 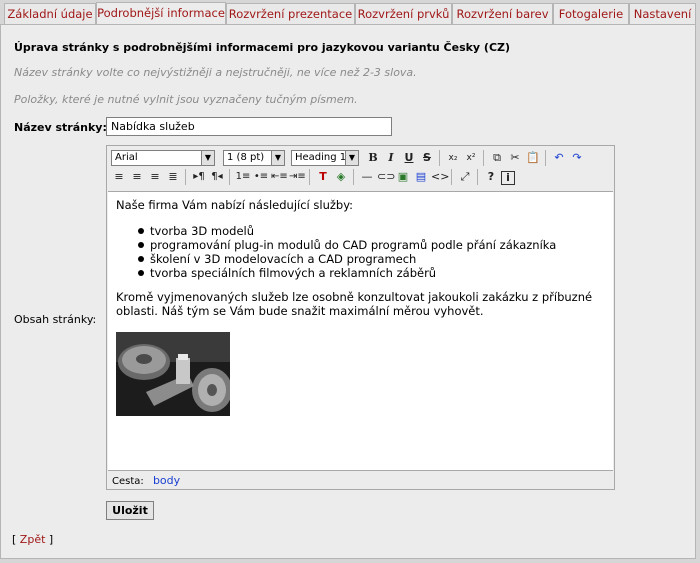 I want to click on path-body-link: body, so click(x=166, y=480).